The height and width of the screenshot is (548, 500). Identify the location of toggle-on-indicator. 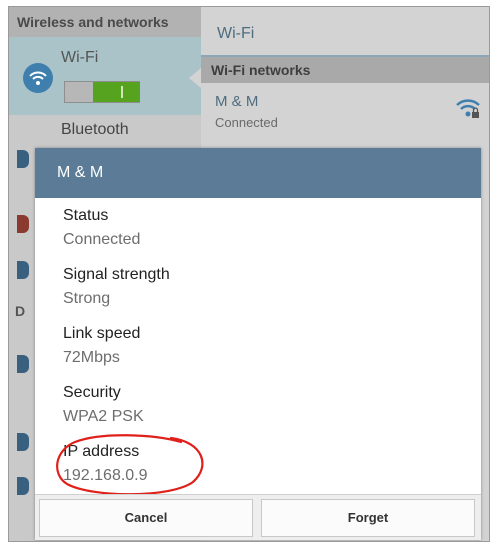
(116, 92).